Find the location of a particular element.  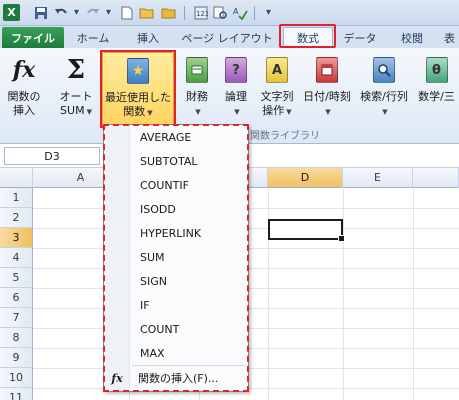

row-header-8: 8 is located at coordinates (16, 338).